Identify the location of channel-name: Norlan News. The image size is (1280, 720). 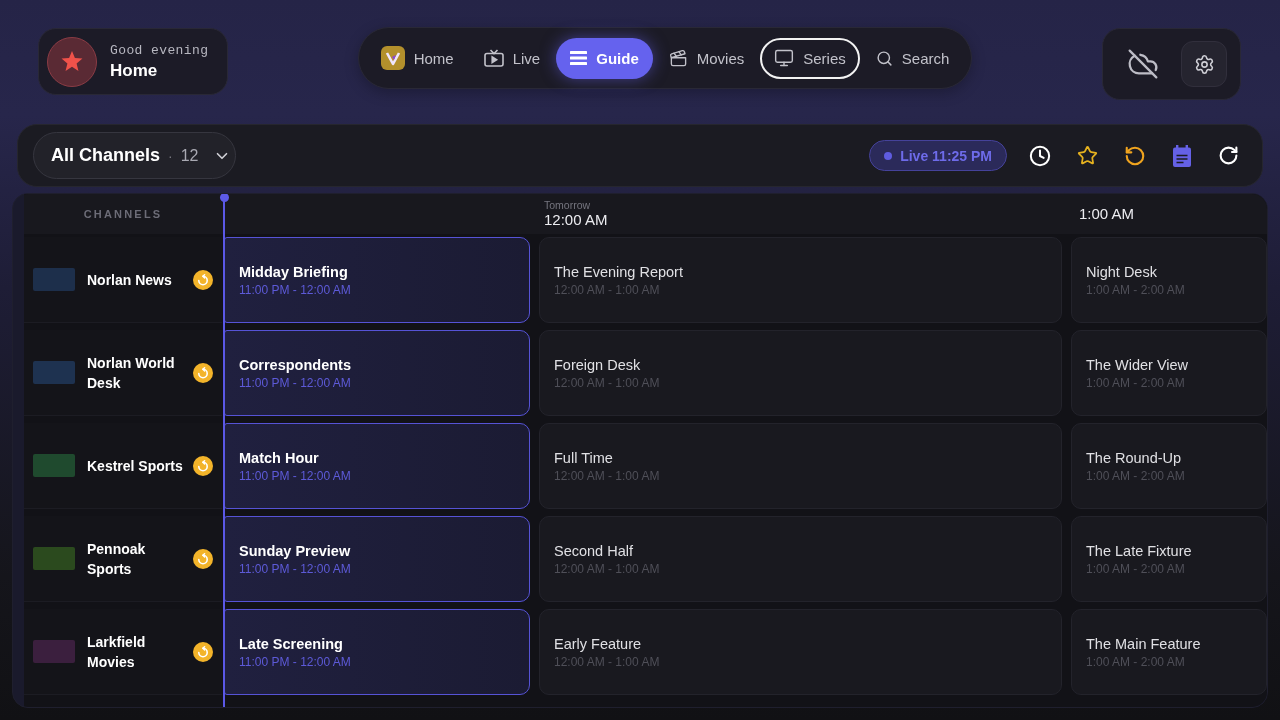
(130, 280).